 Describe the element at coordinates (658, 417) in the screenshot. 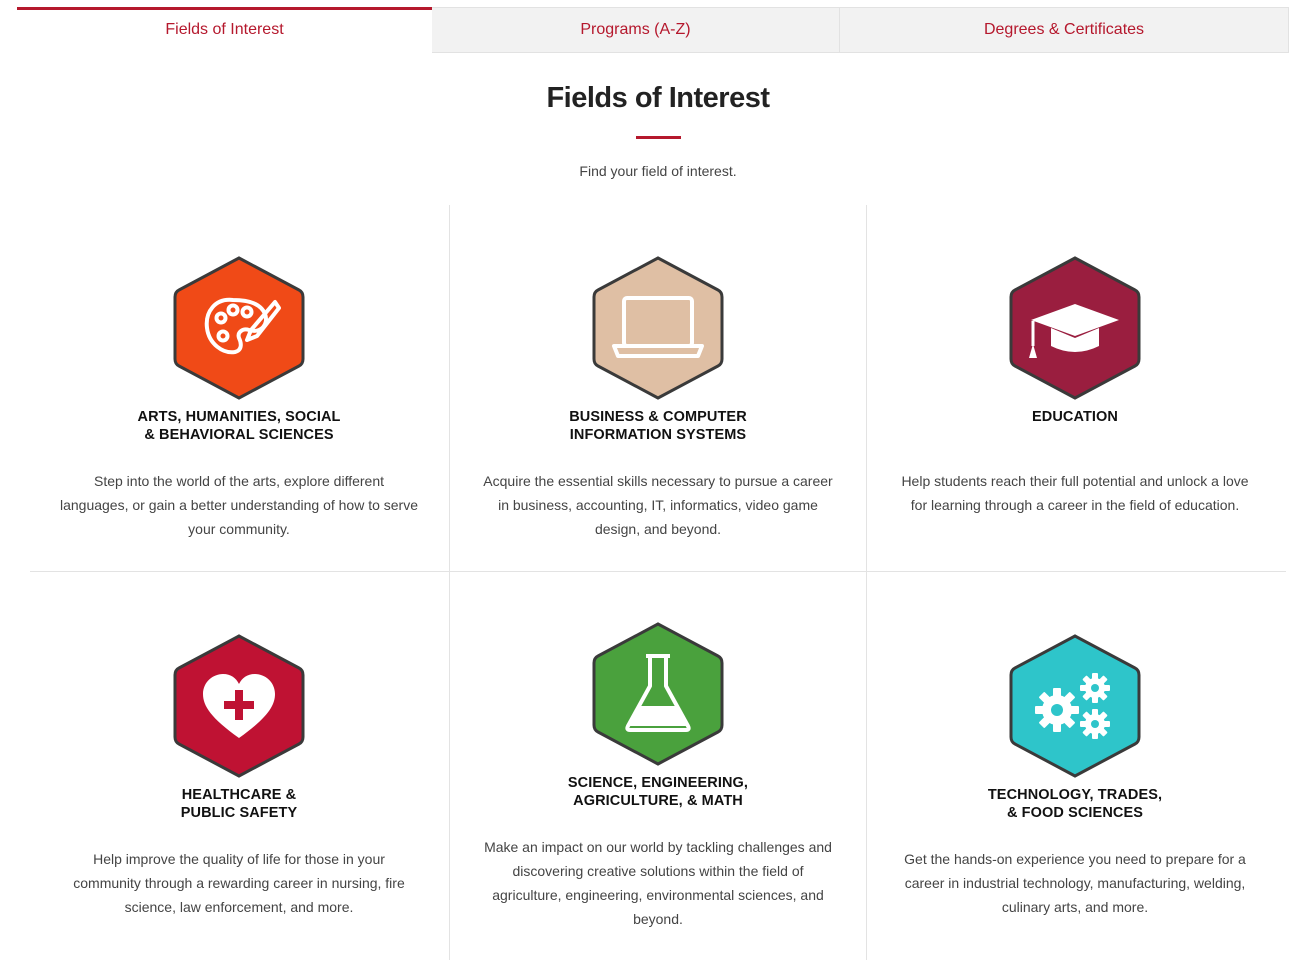

I see `field-card-title: BUSINESS & COMPUTER` at that location.